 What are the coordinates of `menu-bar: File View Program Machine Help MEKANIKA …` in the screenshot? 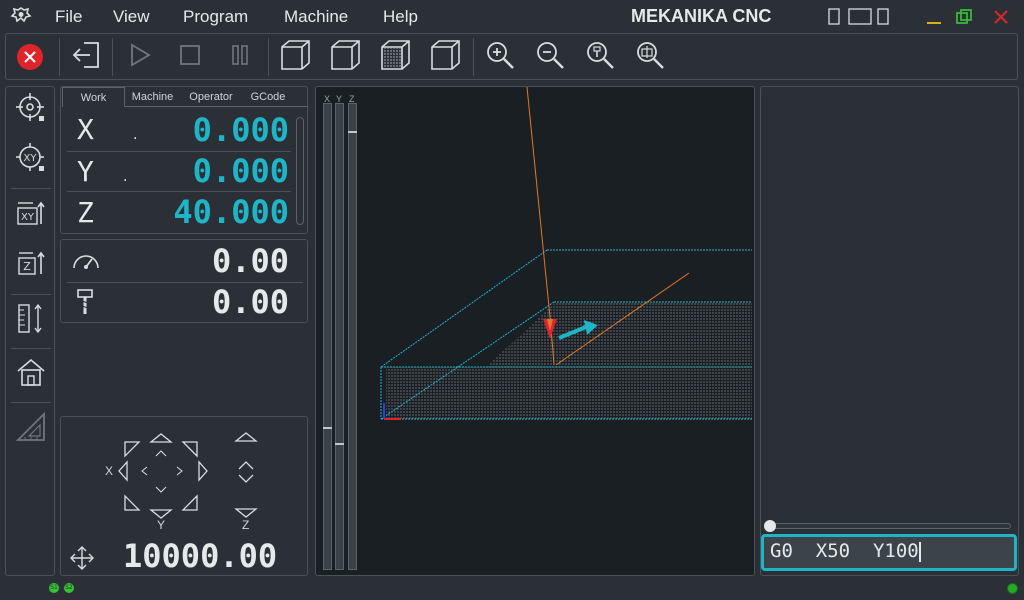 It's located at (512, 17).